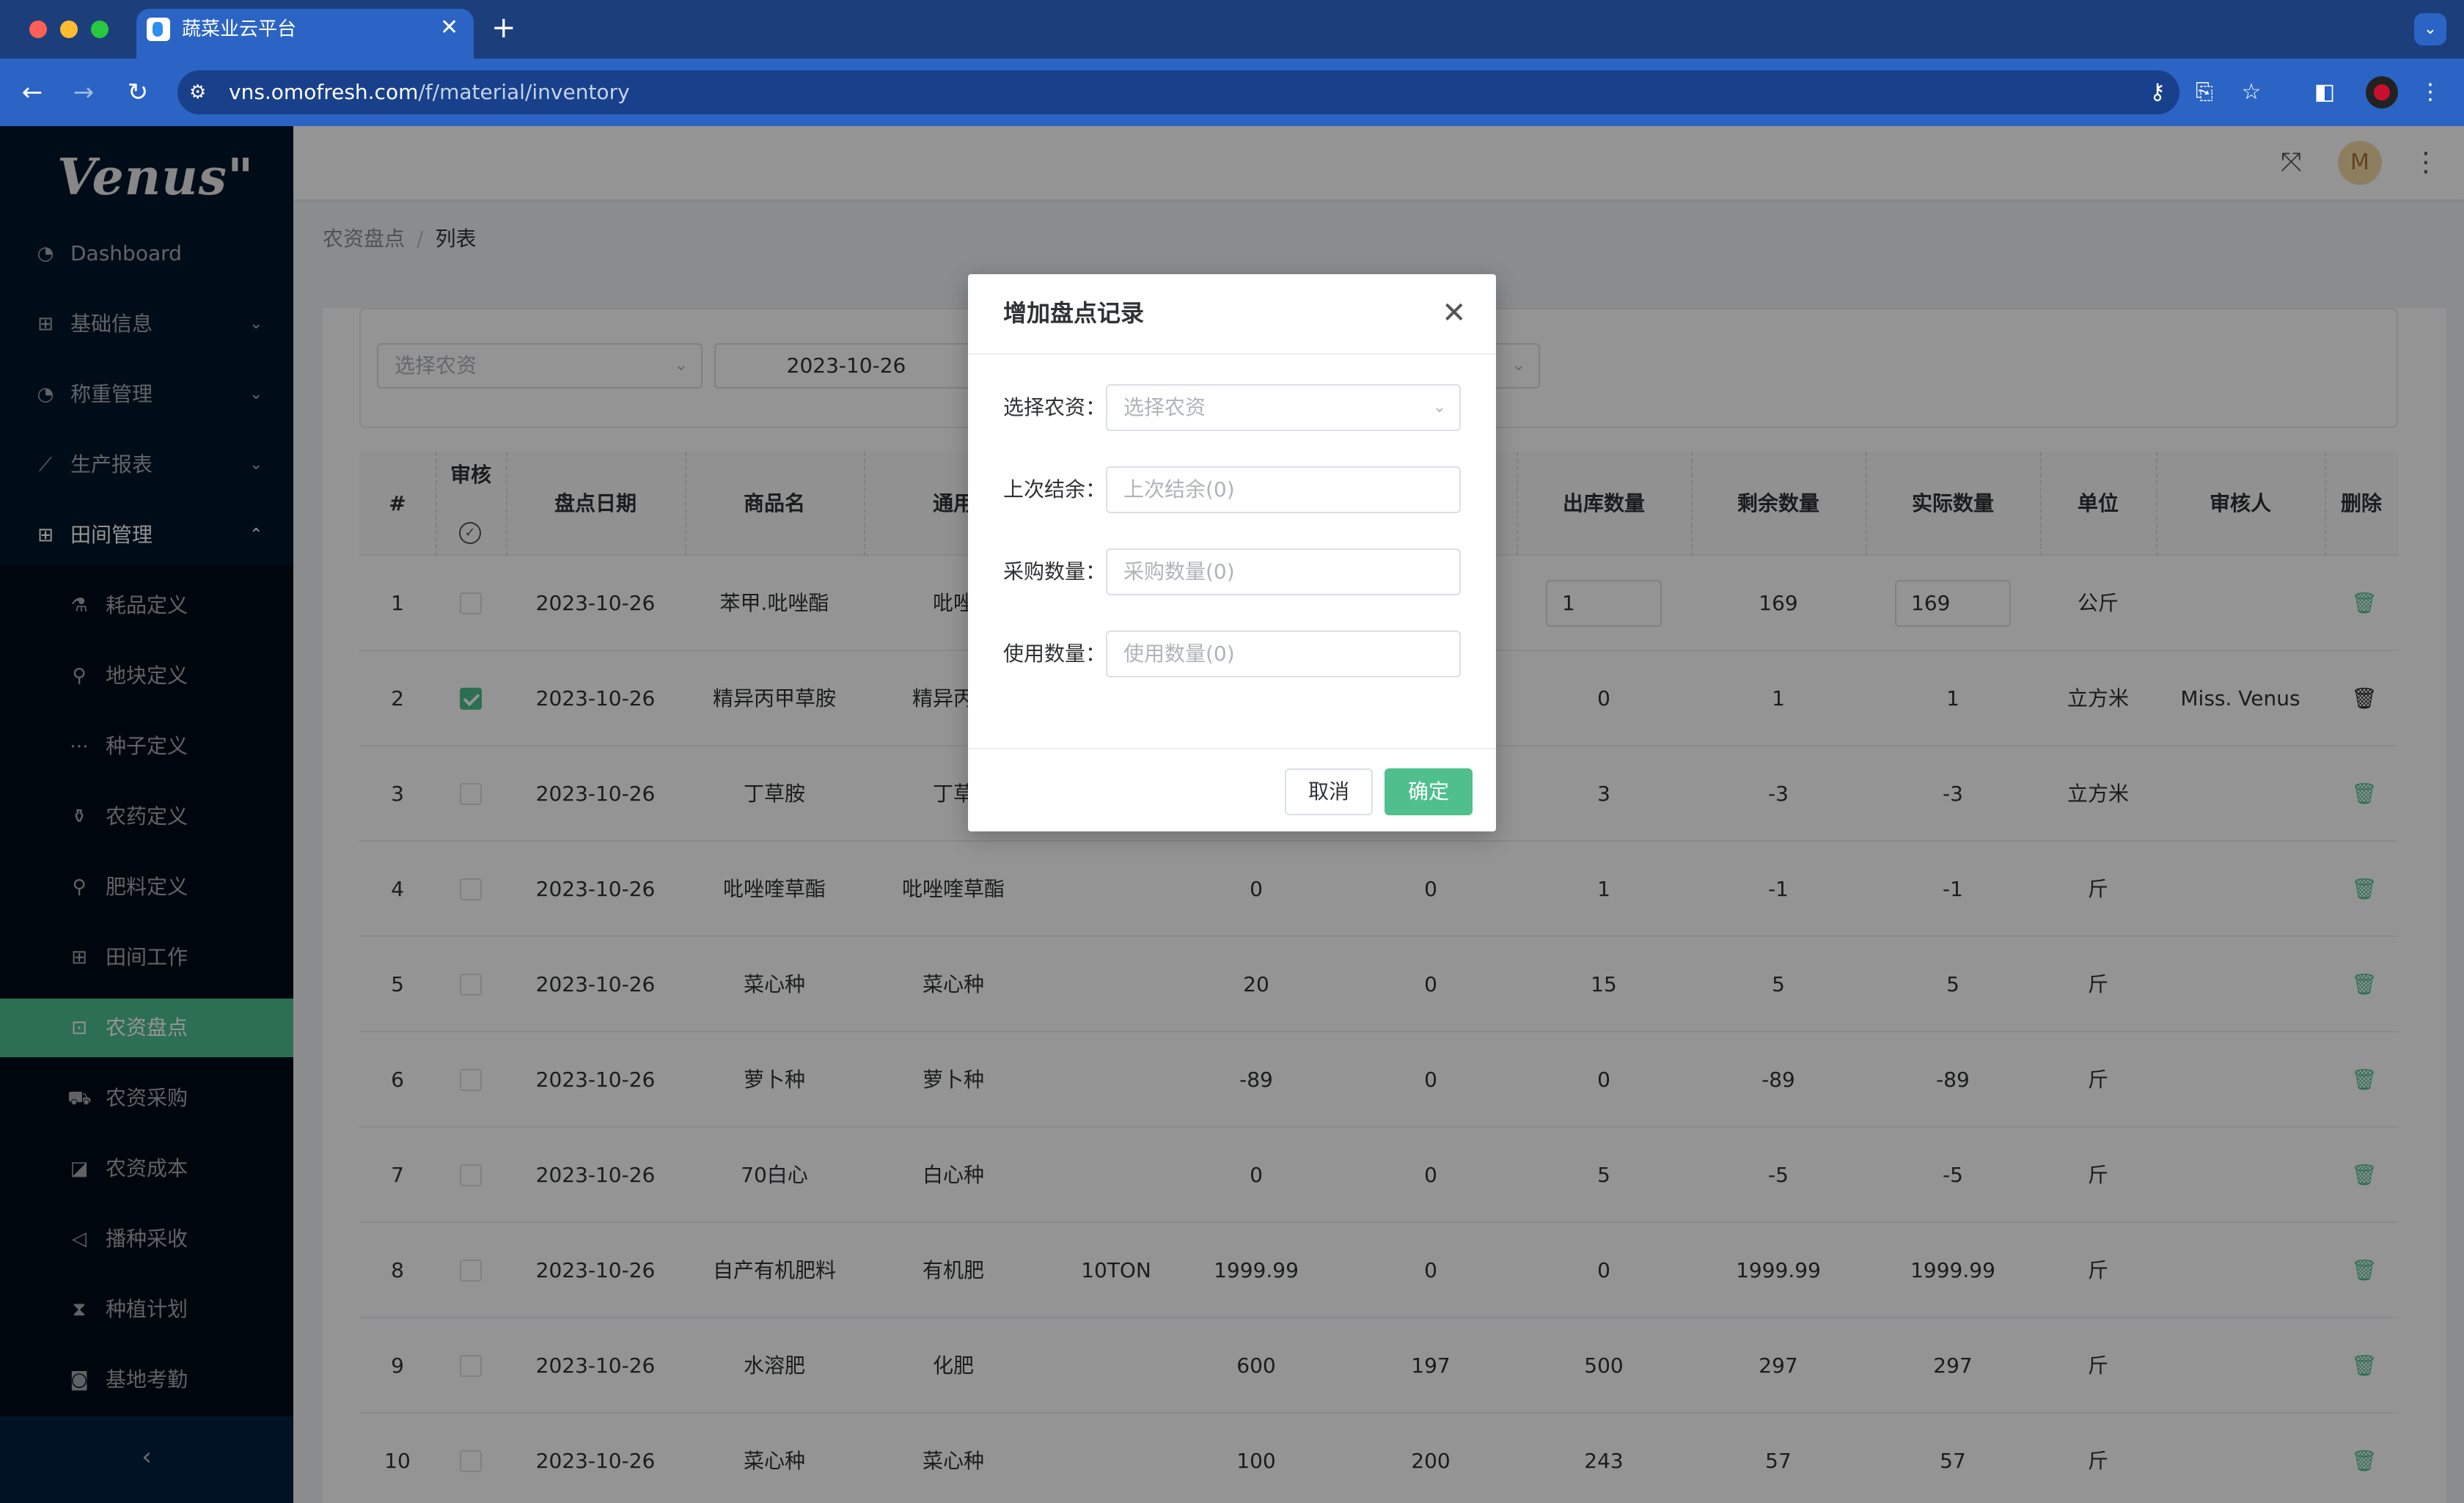 The height and width of the screenshot is (1503, 2464). What do you see at coordinates (2251, 92) in the screenshot?
I see `bookmark-star-icon: ☆` at bounding box center [2251, 92].